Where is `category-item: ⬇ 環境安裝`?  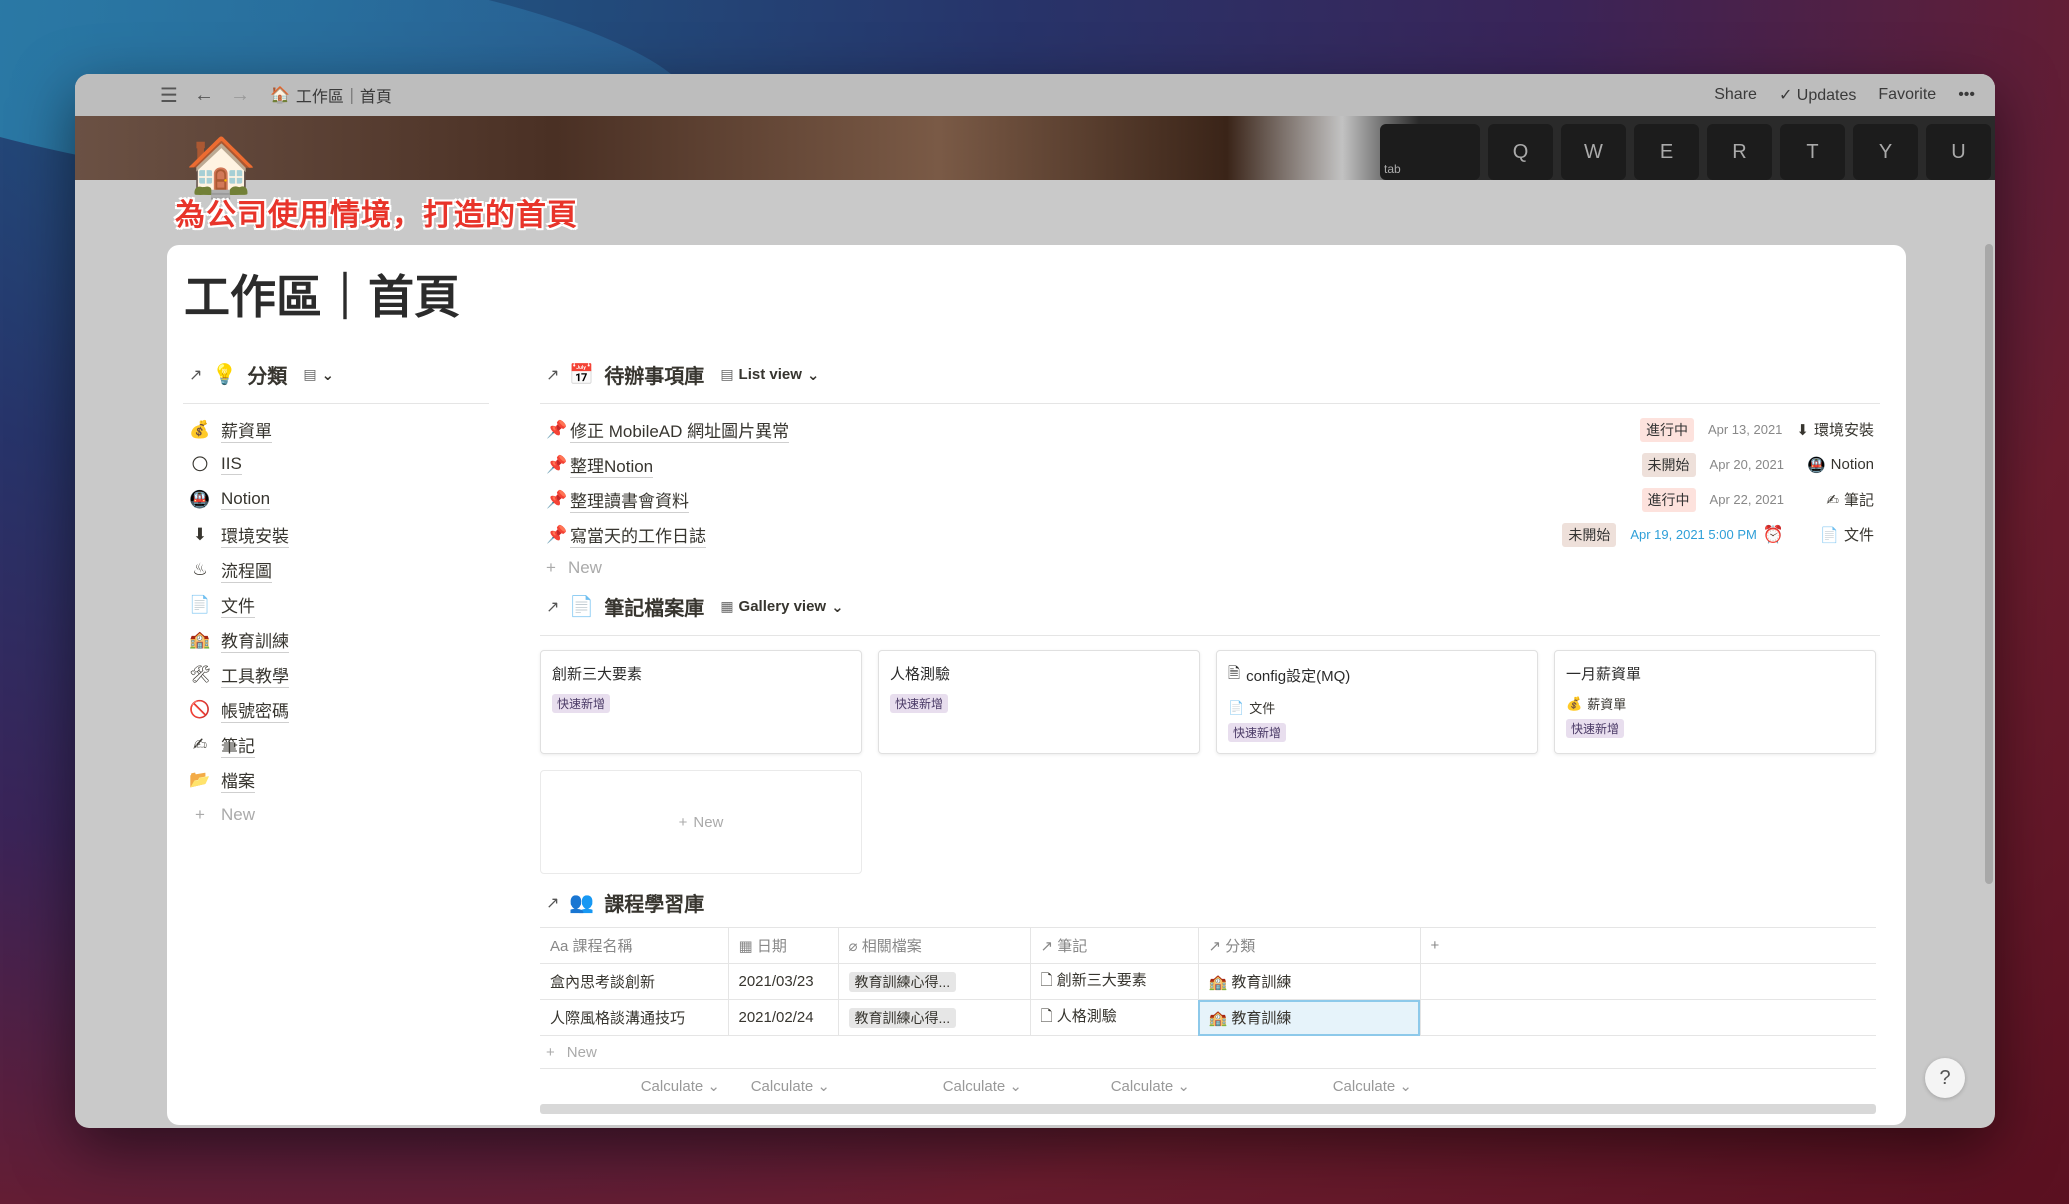
category-item: ⬇ 環境安裝 is located at coordinates (336, 534).